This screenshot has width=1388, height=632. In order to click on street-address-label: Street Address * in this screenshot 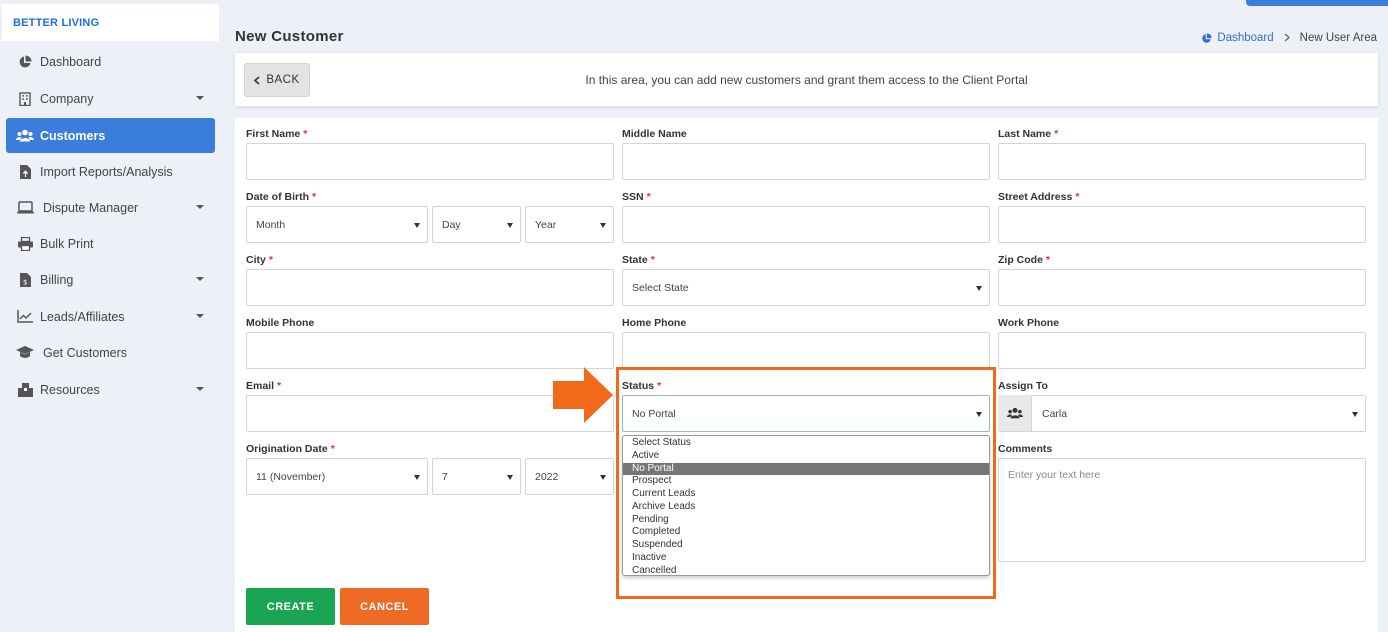, I will do `click(1039, 197)`.